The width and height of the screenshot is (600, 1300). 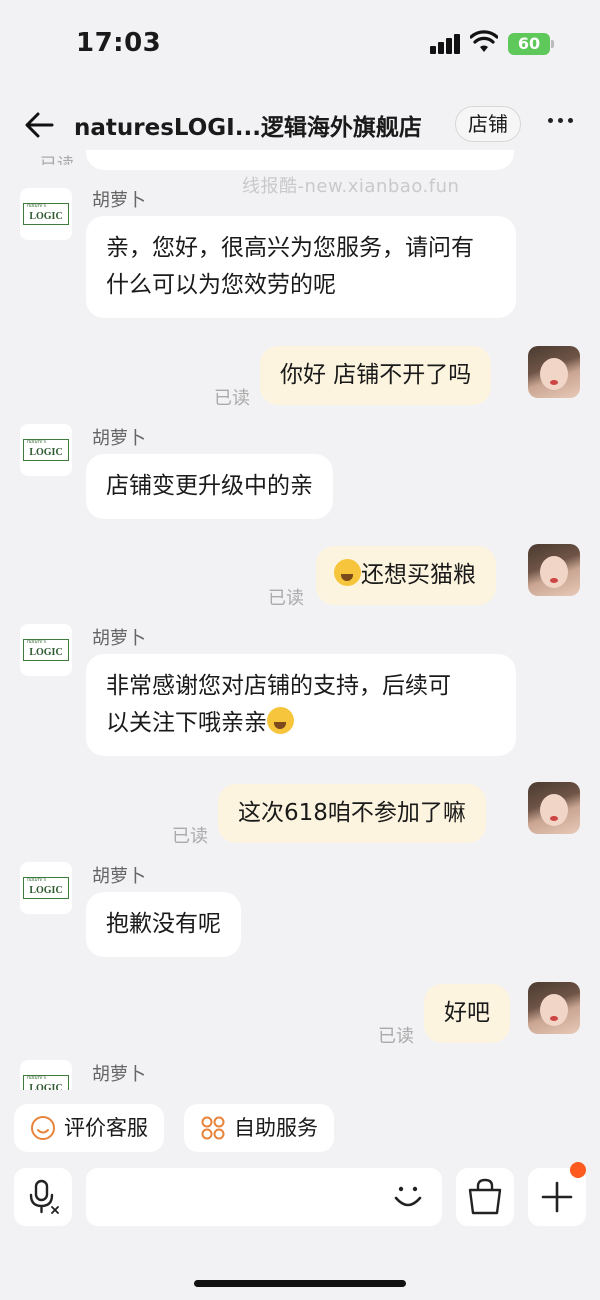 What do you see at coordinates (352, 813) in the screenshot?
I see `my-message-bubble: 这次618咱不参加了嘛` at bounding box center [352, 813].